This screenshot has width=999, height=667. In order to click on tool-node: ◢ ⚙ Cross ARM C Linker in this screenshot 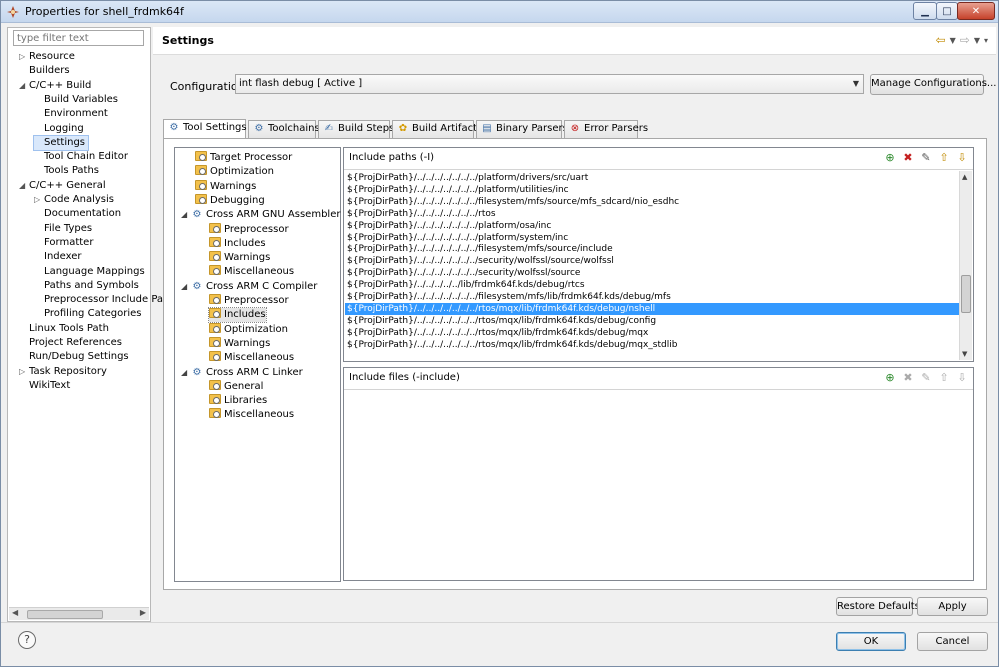, I will do `click(242, 373)`.